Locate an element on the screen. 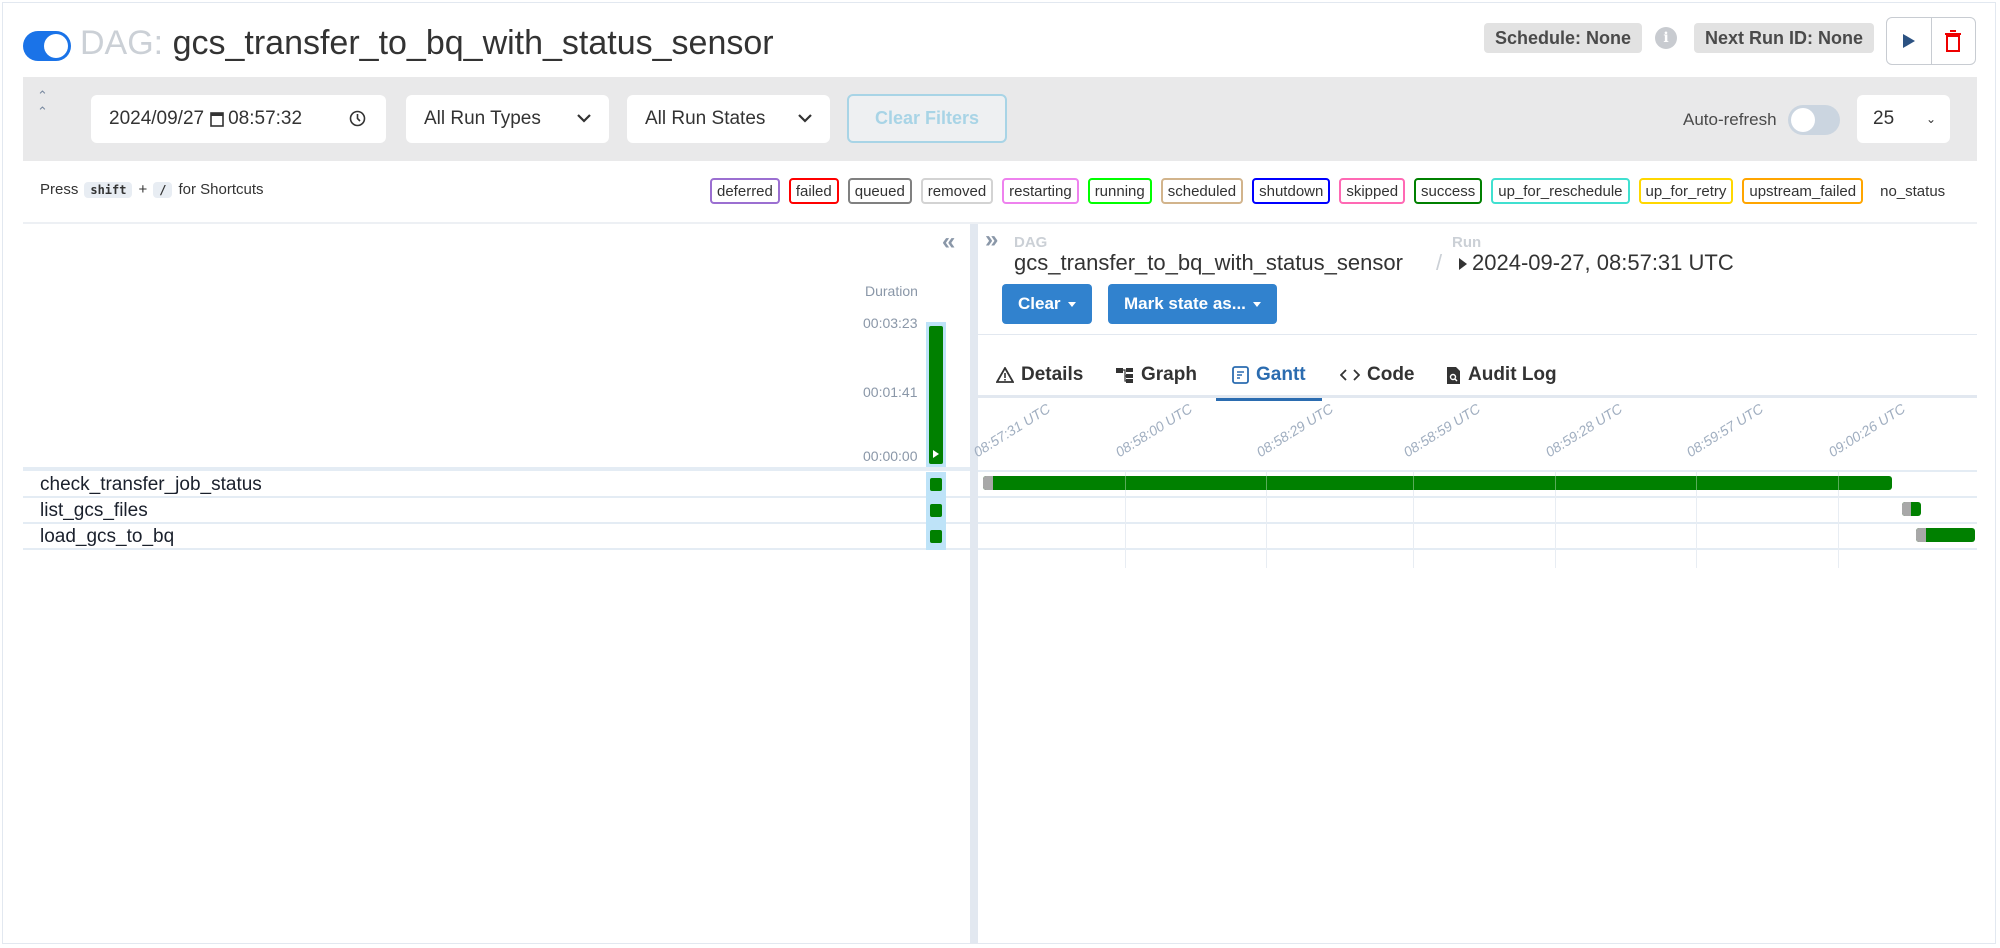 The image size is (2000, 948). tab-gantt: Gantt is located at coordinates (1269, 376).